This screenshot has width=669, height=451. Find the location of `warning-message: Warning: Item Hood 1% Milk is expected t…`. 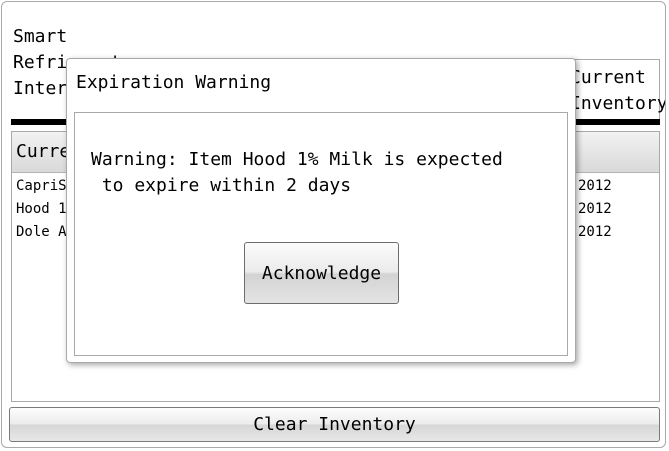

warning-message: Warning: Item Hood 1% Milk is expected t… is located at coordinates (297, 172).